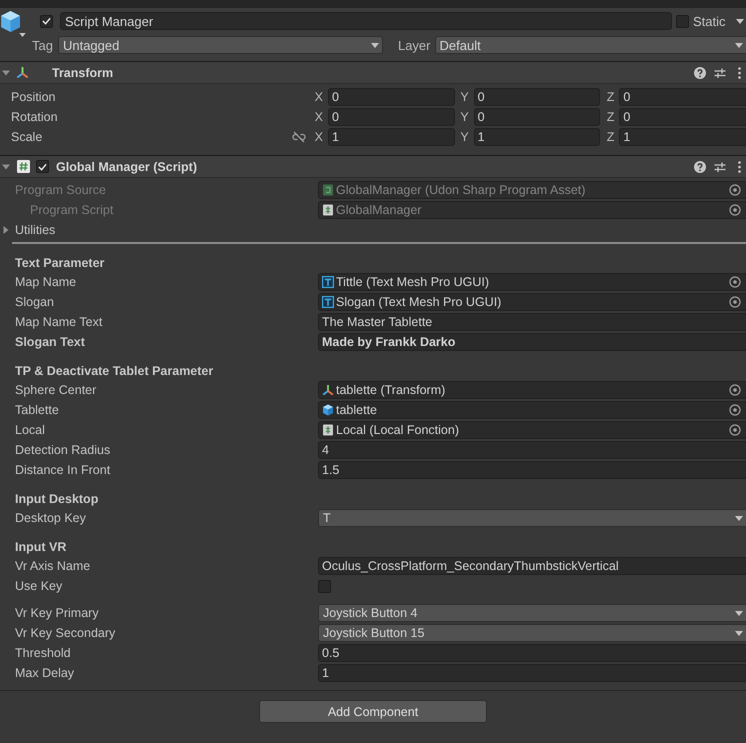  I want to click on field-label: Map Name, so click(46, 282).